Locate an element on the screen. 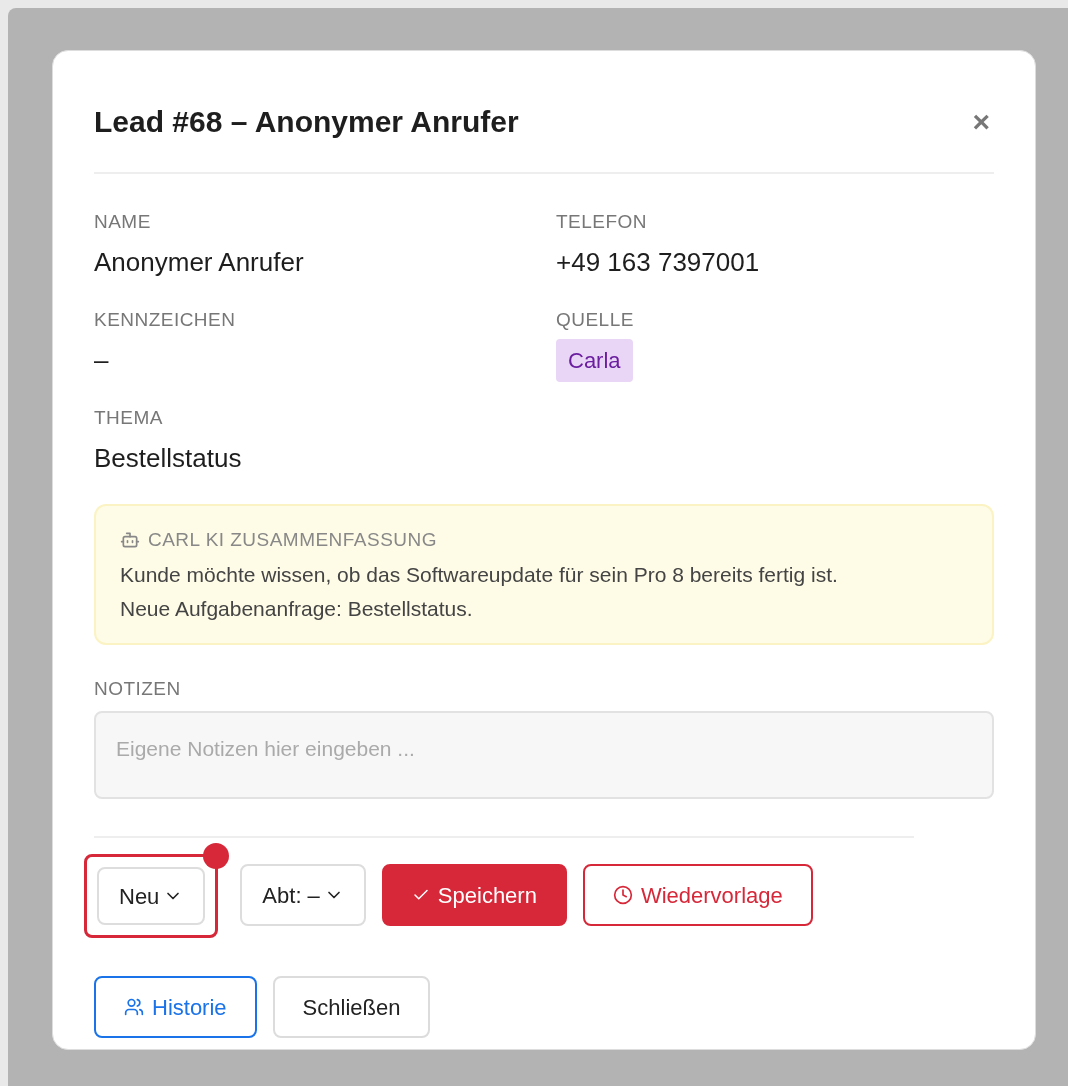 This screenshot has height=1086, width=1068. summary-heading: CARL KI ZUSAMMENFASSUNG is located at coordinates (292, 540).